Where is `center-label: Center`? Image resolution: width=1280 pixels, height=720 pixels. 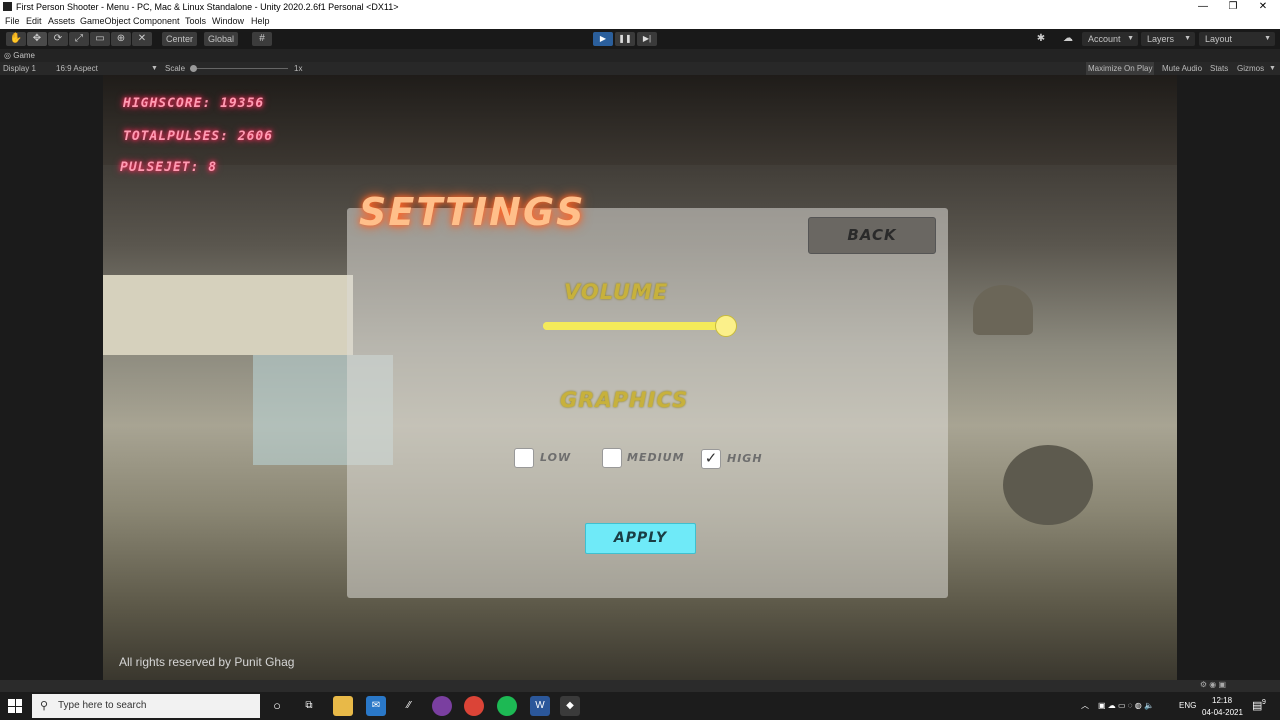
center-label: Center is located at coordinates (180, 39).